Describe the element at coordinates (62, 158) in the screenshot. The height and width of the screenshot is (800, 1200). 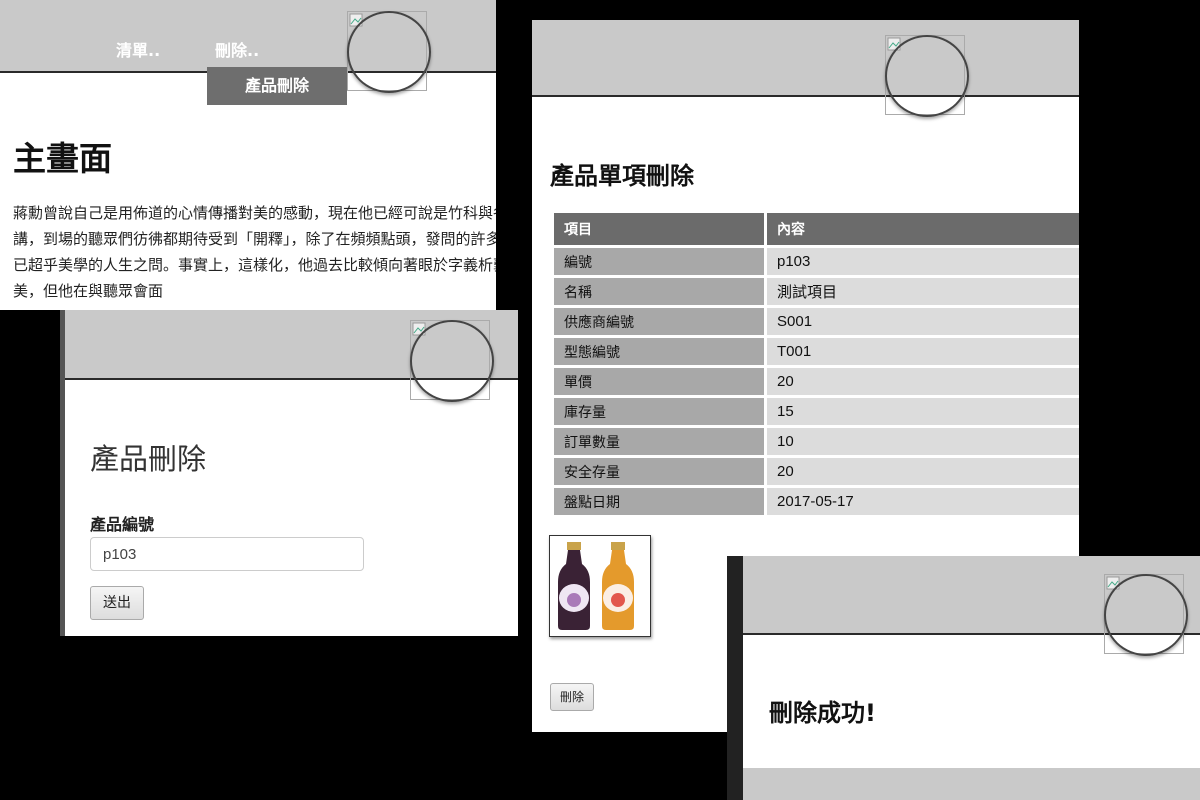
I see `page-title: 主畫面` at that location.